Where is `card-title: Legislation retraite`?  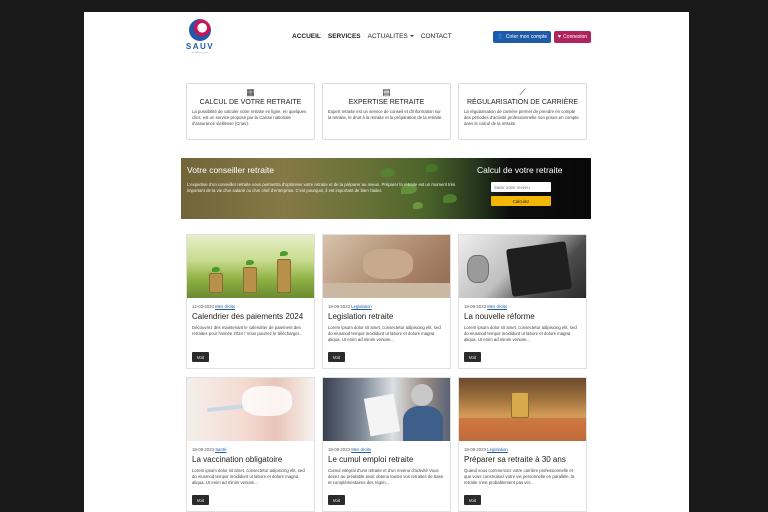 card-title: Legislation retraite is located at coordinates (361, 316).